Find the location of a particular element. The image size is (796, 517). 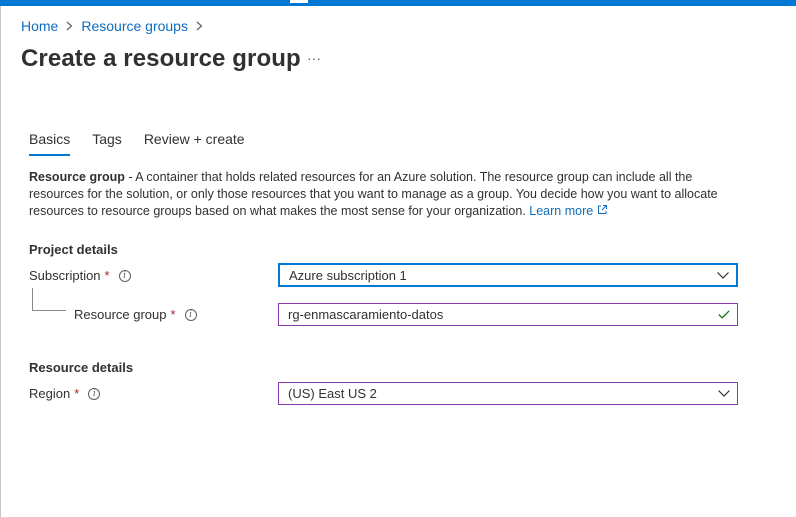

top-accent-bar is located at coordinates (398, 3).